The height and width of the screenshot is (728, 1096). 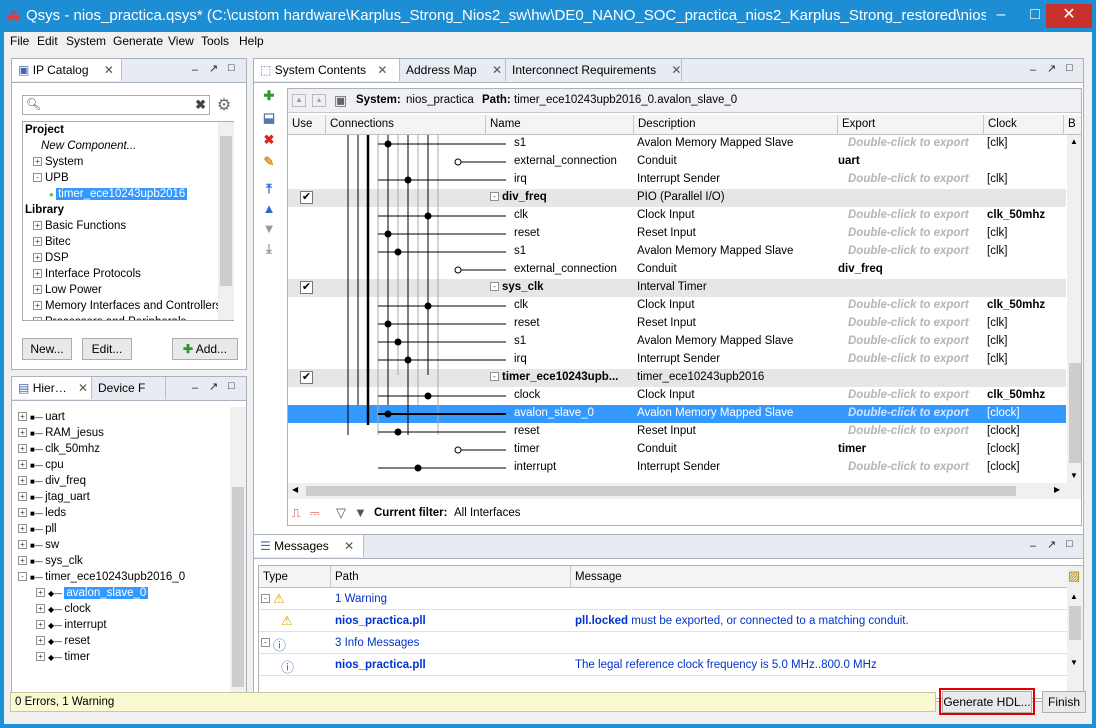 I want to click on hier-tree-item: + ◆— interrupt, so click(x=61, y=627).